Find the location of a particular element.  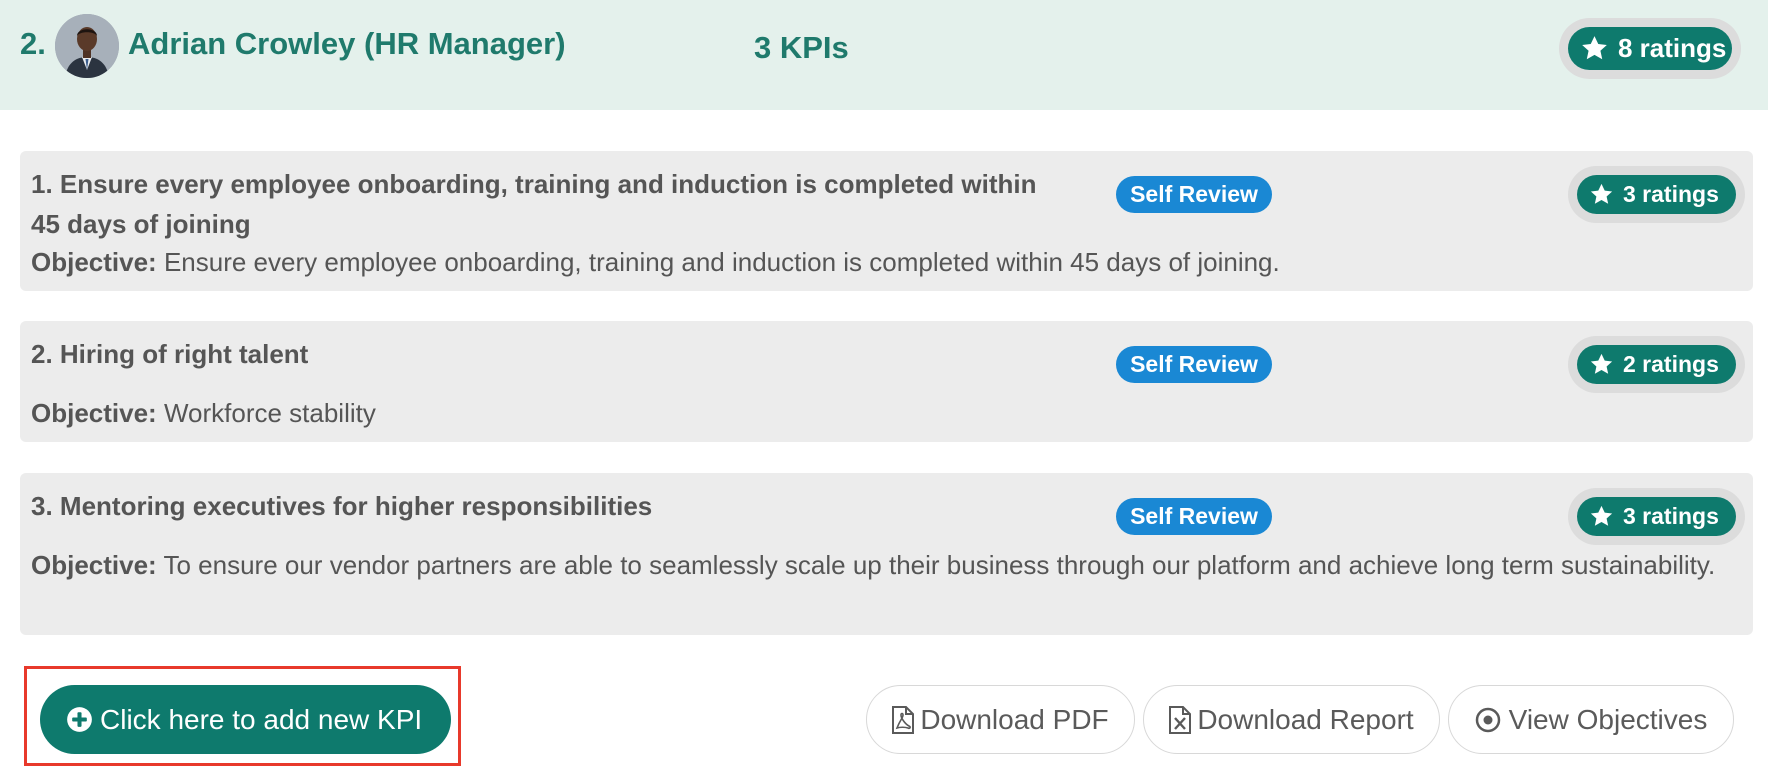

file-excel-icon is located at coordinates (1180, 719).